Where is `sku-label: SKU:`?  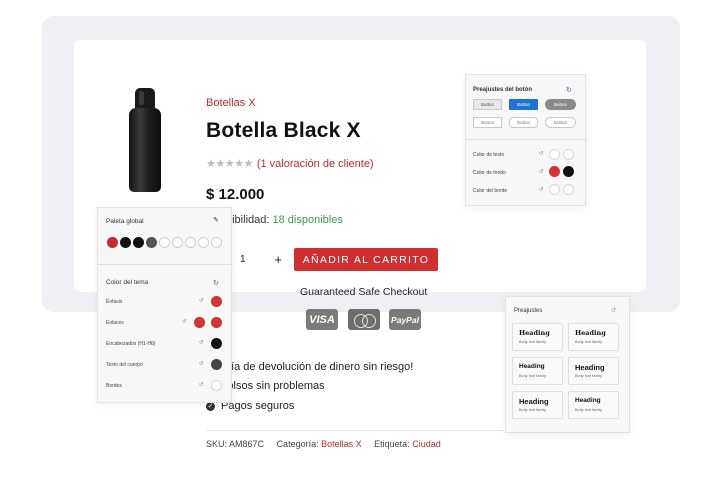 sku-label: SKU: is located at coordinates (217, 444).